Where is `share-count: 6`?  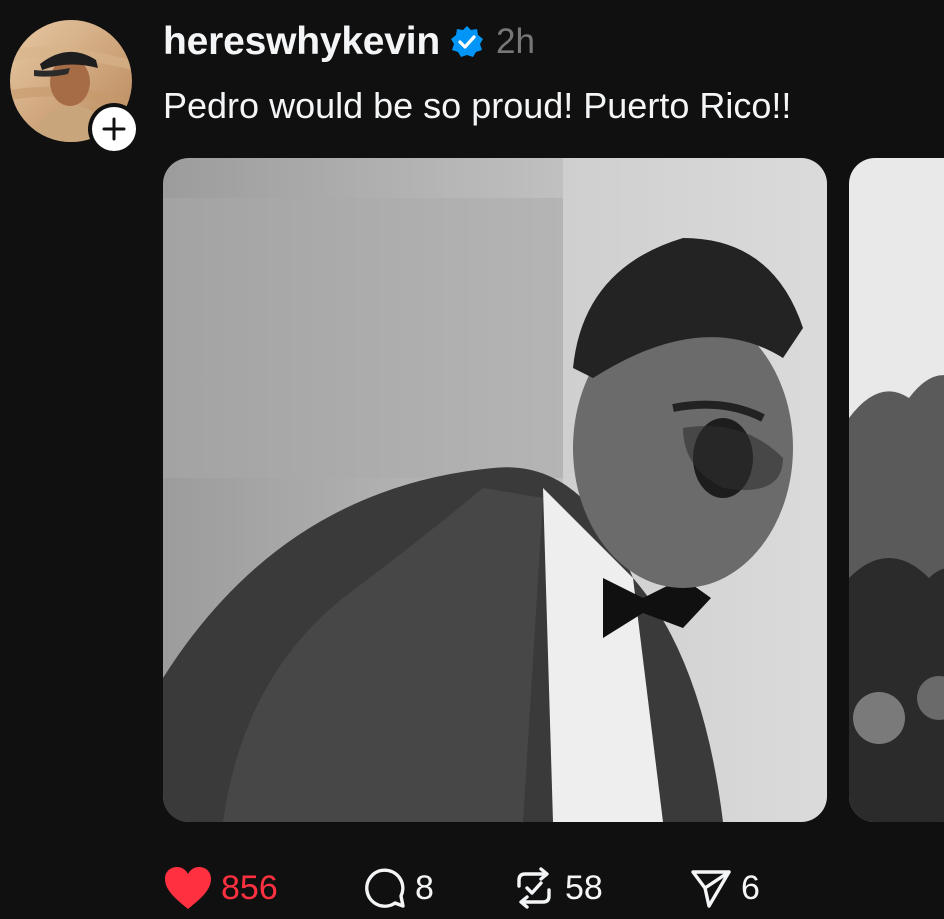 share-count: 6 is located at coordinates (750, 887).